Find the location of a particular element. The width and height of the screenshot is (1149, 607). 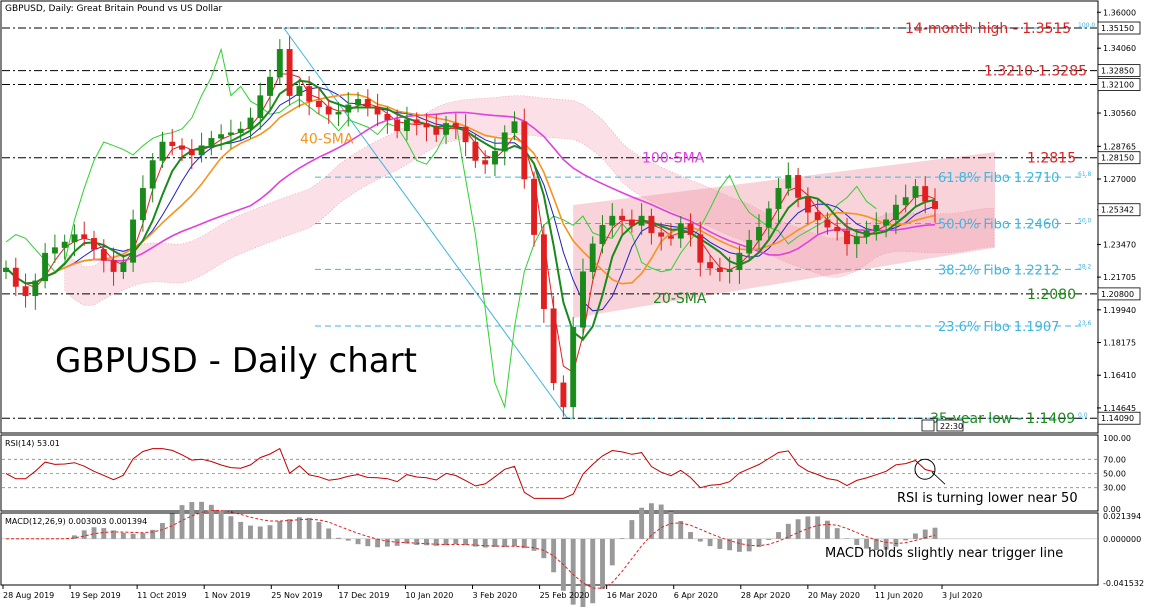

x-tick-label: 17 Dec 2019 is located at coordinates (363, 595).